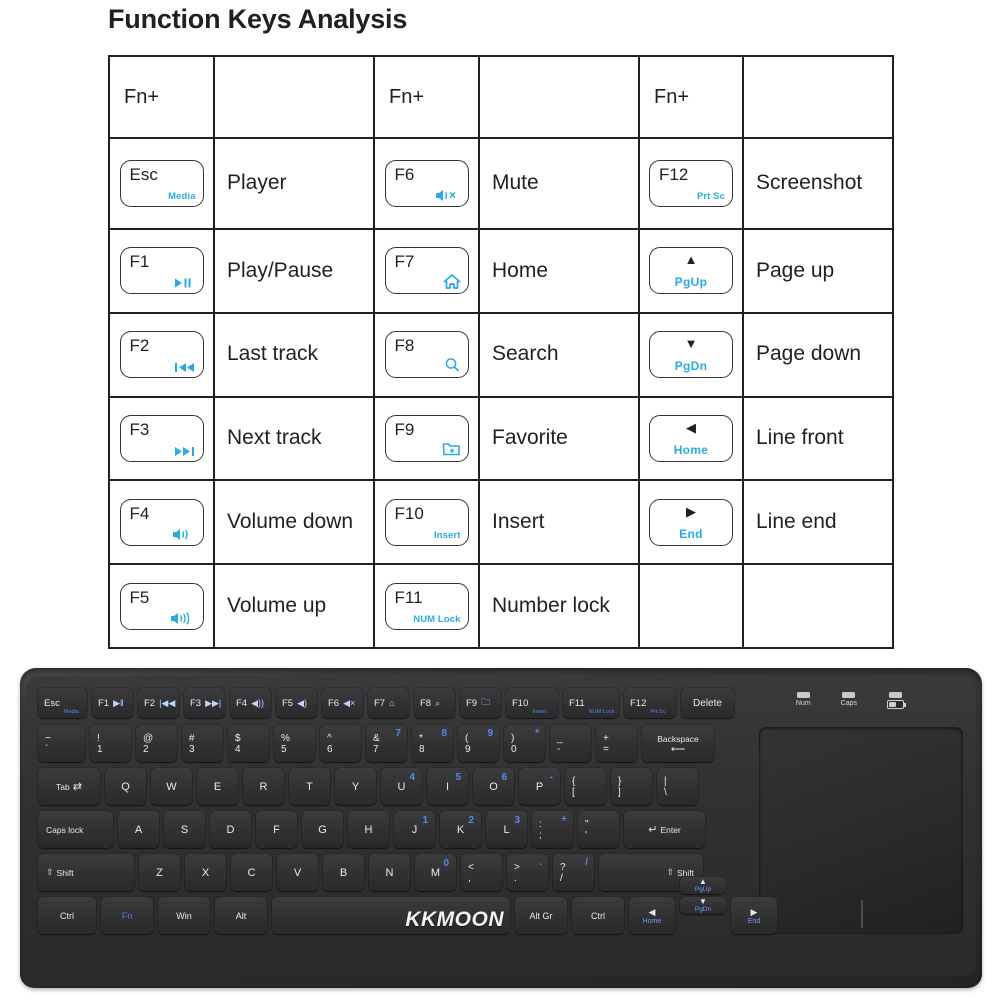  I want to click on kb-key-0: ) 0 *, so click(524, 743).